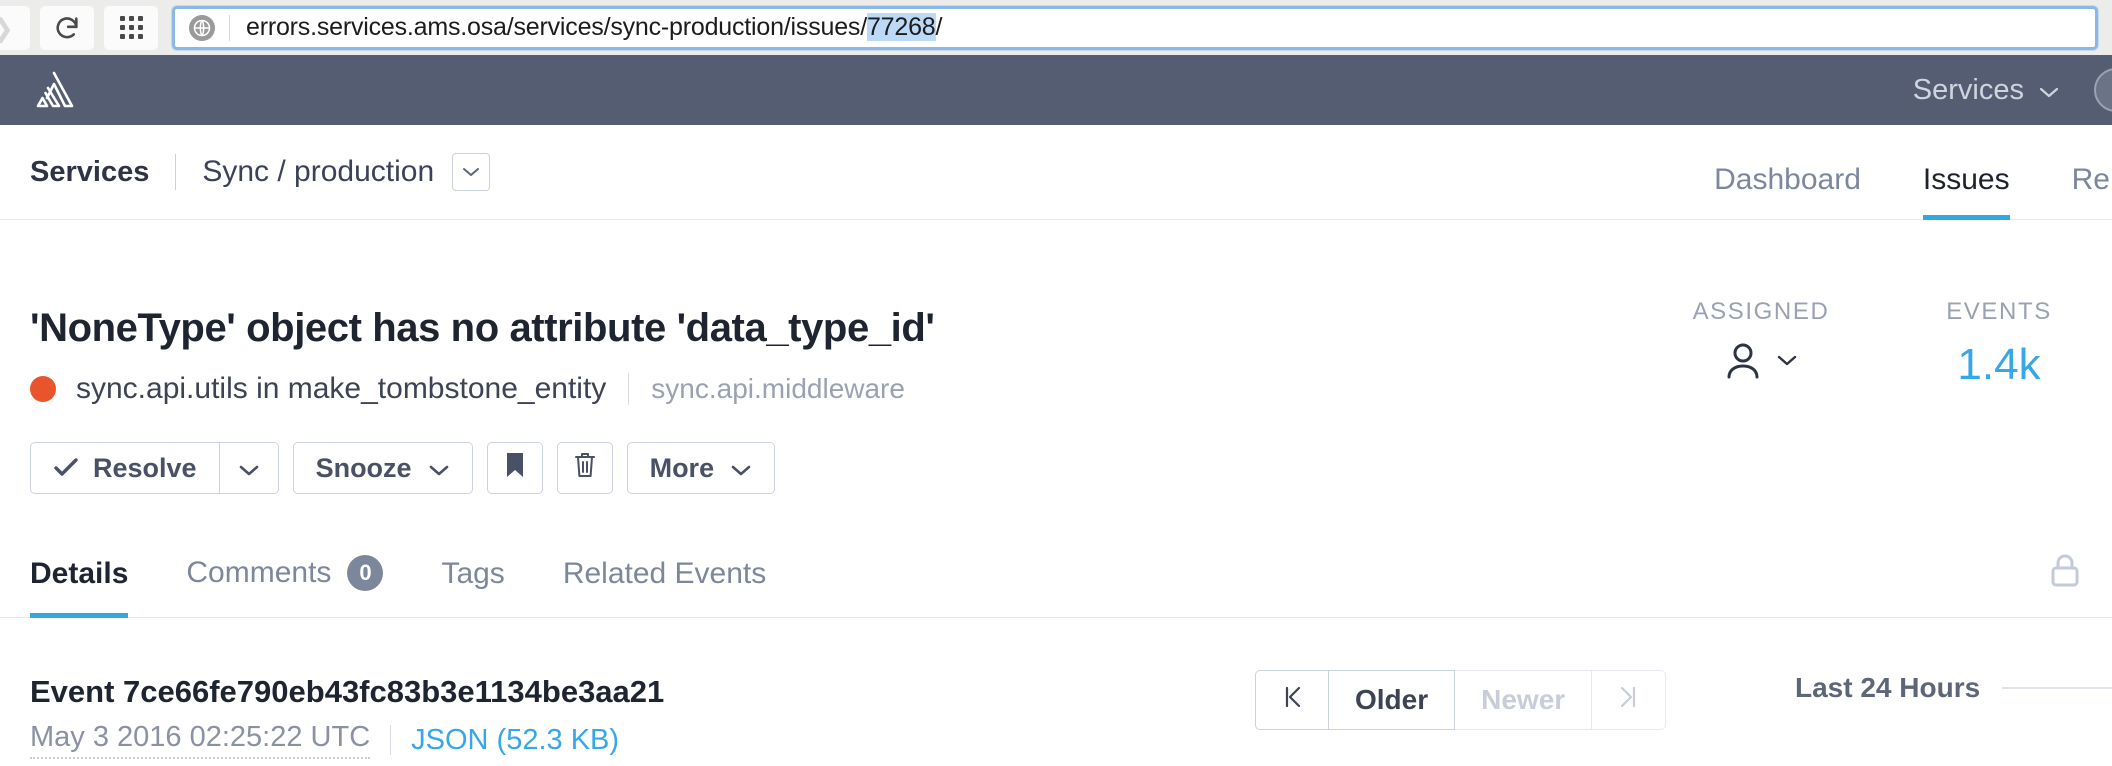 Image resolution: width=2112 pixels, height=766 pixels. I want to click on reload-icon, so click(67, 28).